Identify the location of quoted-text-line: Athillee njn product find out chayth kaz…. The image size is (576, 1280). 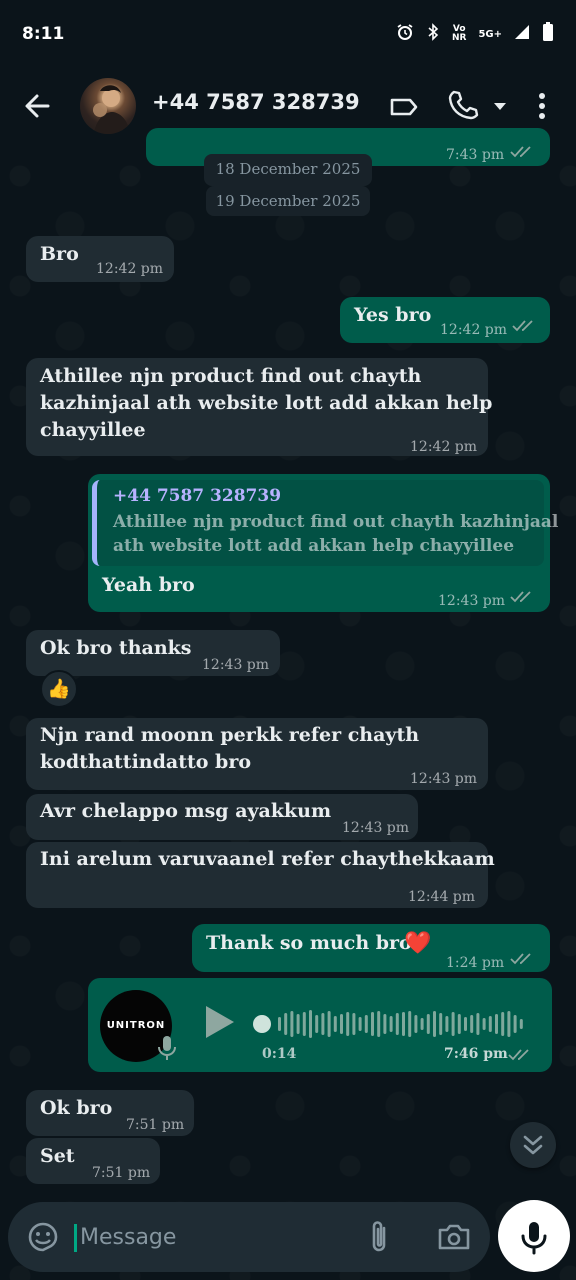
(336, 522).